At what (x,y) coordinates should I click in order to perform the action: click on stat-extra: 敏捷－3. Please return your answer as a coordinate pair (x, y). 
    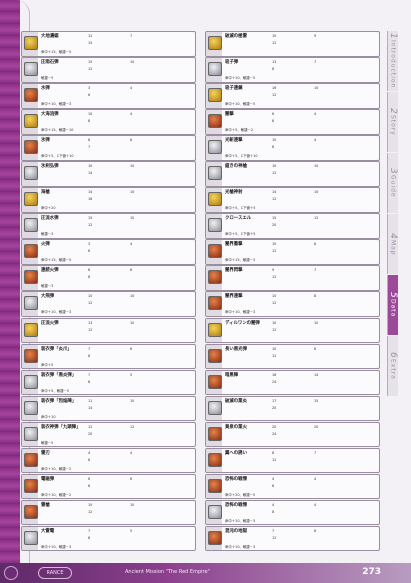
    Looking at the image, I should click on (47, 286).